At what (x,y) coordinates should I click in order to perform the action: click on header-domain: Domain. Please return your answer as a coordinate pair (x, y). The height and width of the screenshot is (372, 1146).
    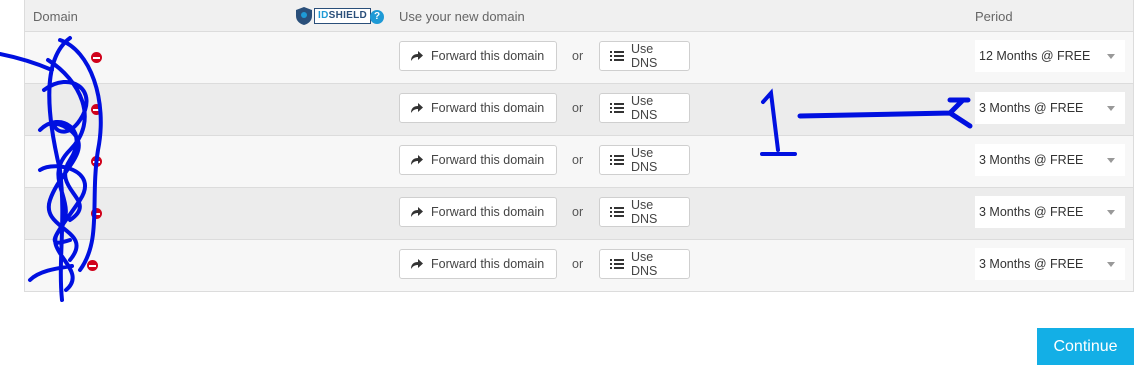
    Looking at the image, I should click on (55, 16).